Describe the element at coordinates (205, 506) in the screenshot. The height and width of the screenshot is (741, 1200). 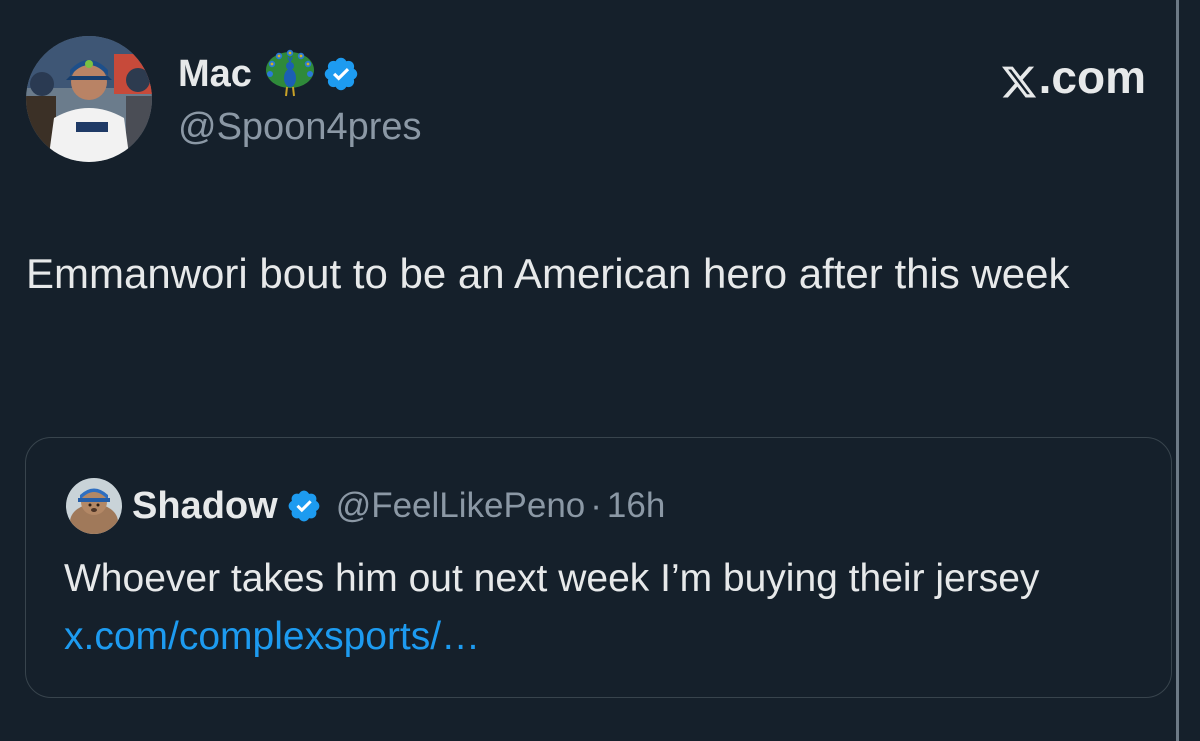
I see `quoted-author-name: Shadow` at that location.